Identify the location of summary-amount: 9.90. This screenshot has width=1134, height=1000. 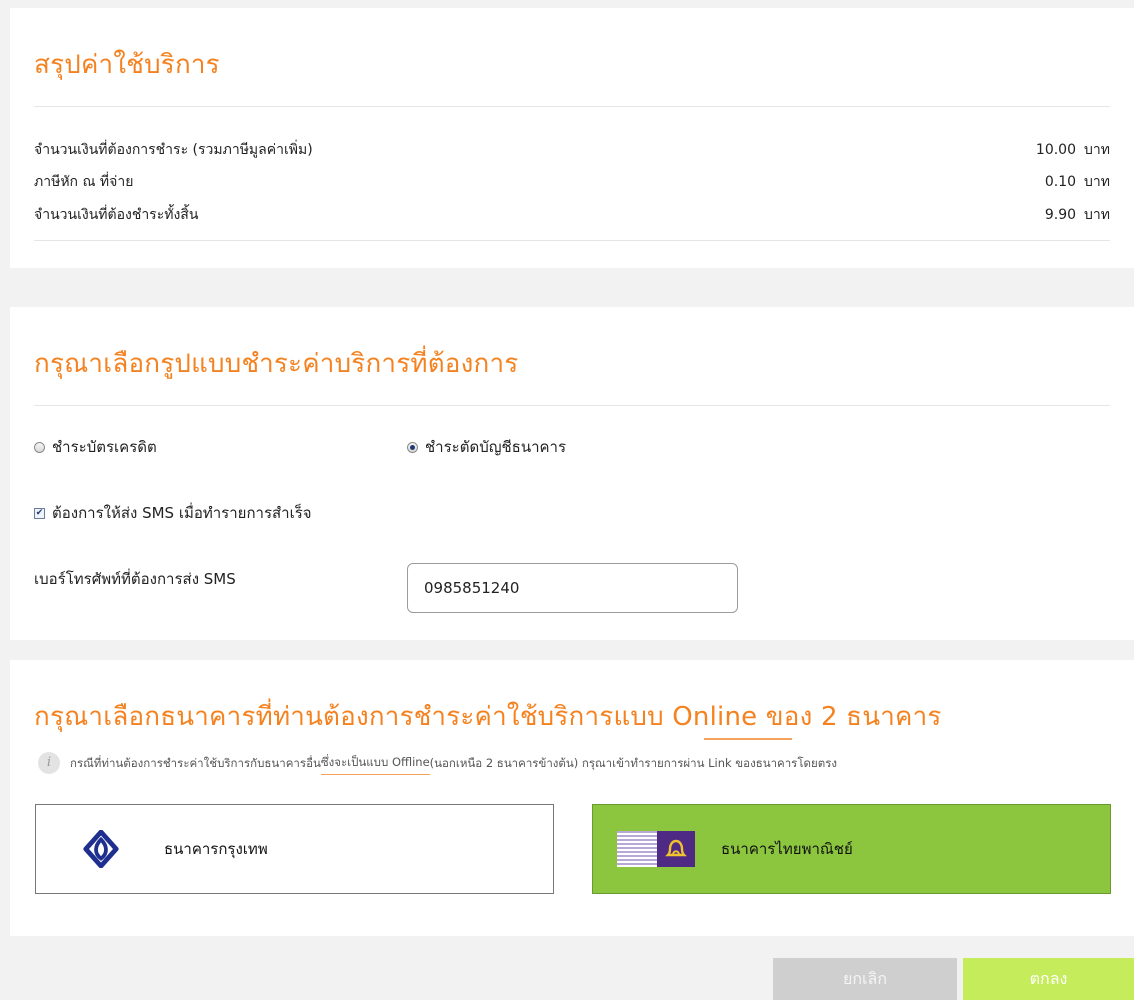
(1060, 215).